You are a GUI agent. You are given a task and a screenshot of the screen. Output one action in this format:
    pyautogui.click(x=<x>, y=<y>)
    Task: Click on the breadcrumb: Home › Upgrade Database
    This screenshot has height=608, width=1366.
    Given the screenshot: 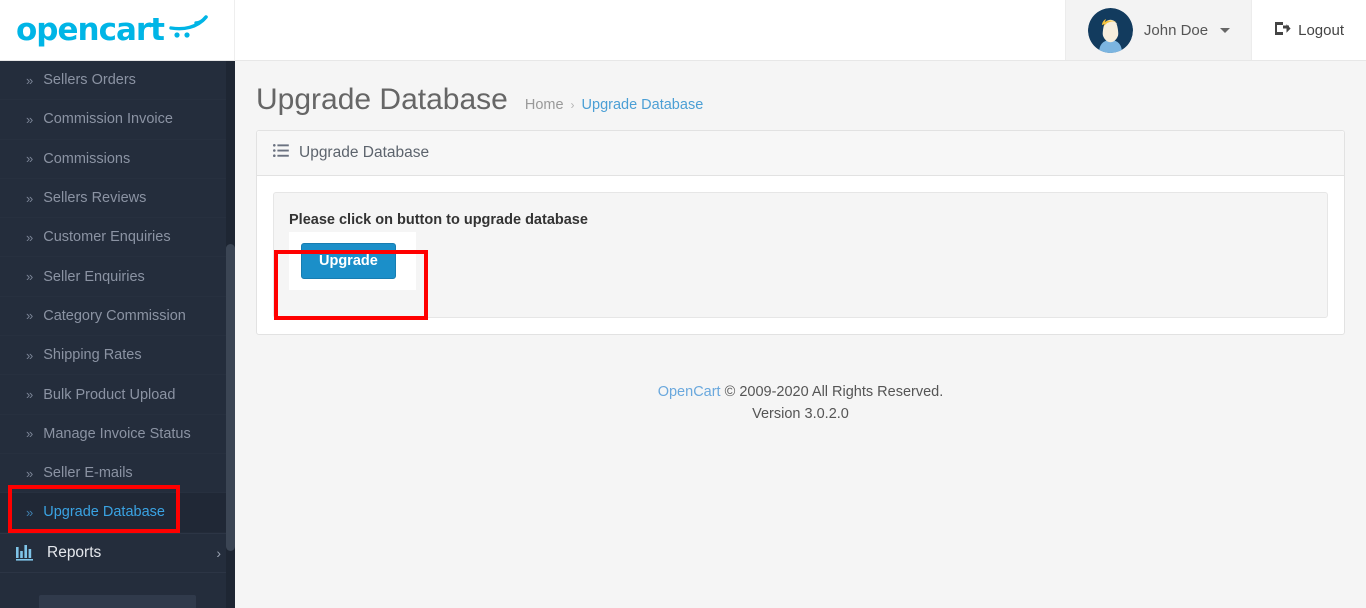 What is the action you would take?
    pyautogui.click(x=614, y=105)
    